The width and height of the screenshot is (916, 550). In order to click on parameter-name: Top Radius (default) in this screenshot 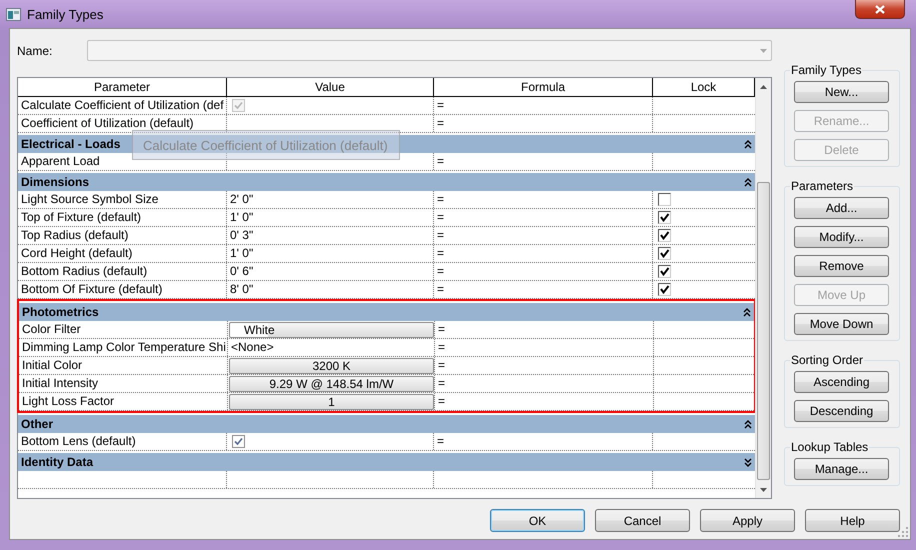, I will do `click(122, 235)`.